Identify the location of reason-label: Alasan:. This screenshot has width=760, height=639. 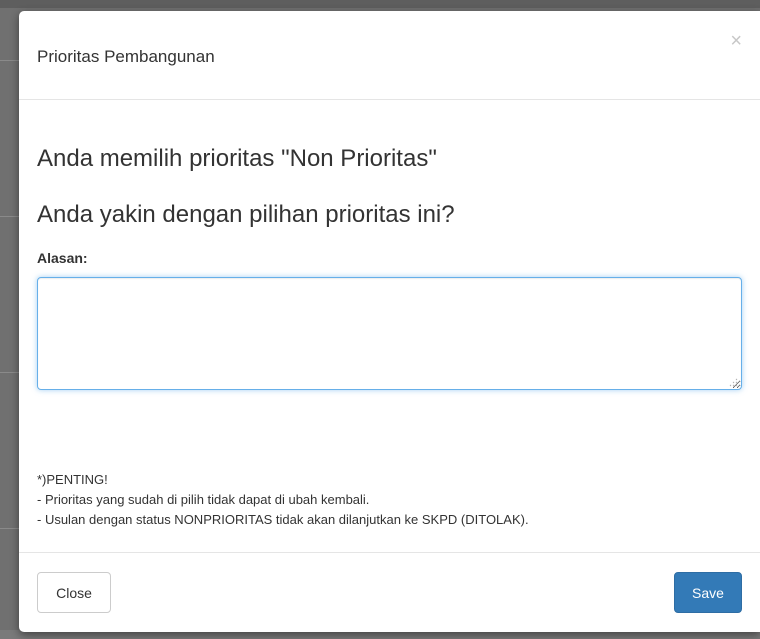
(62, 258).